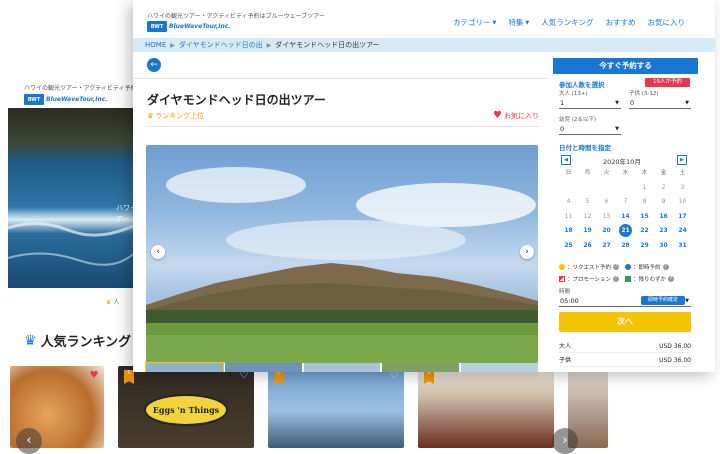  What do you see at coordinates (625, 347) in the screenshot?
I see `price-row-adult: 大人 USD 36.00` at bounding box center [625, 347].